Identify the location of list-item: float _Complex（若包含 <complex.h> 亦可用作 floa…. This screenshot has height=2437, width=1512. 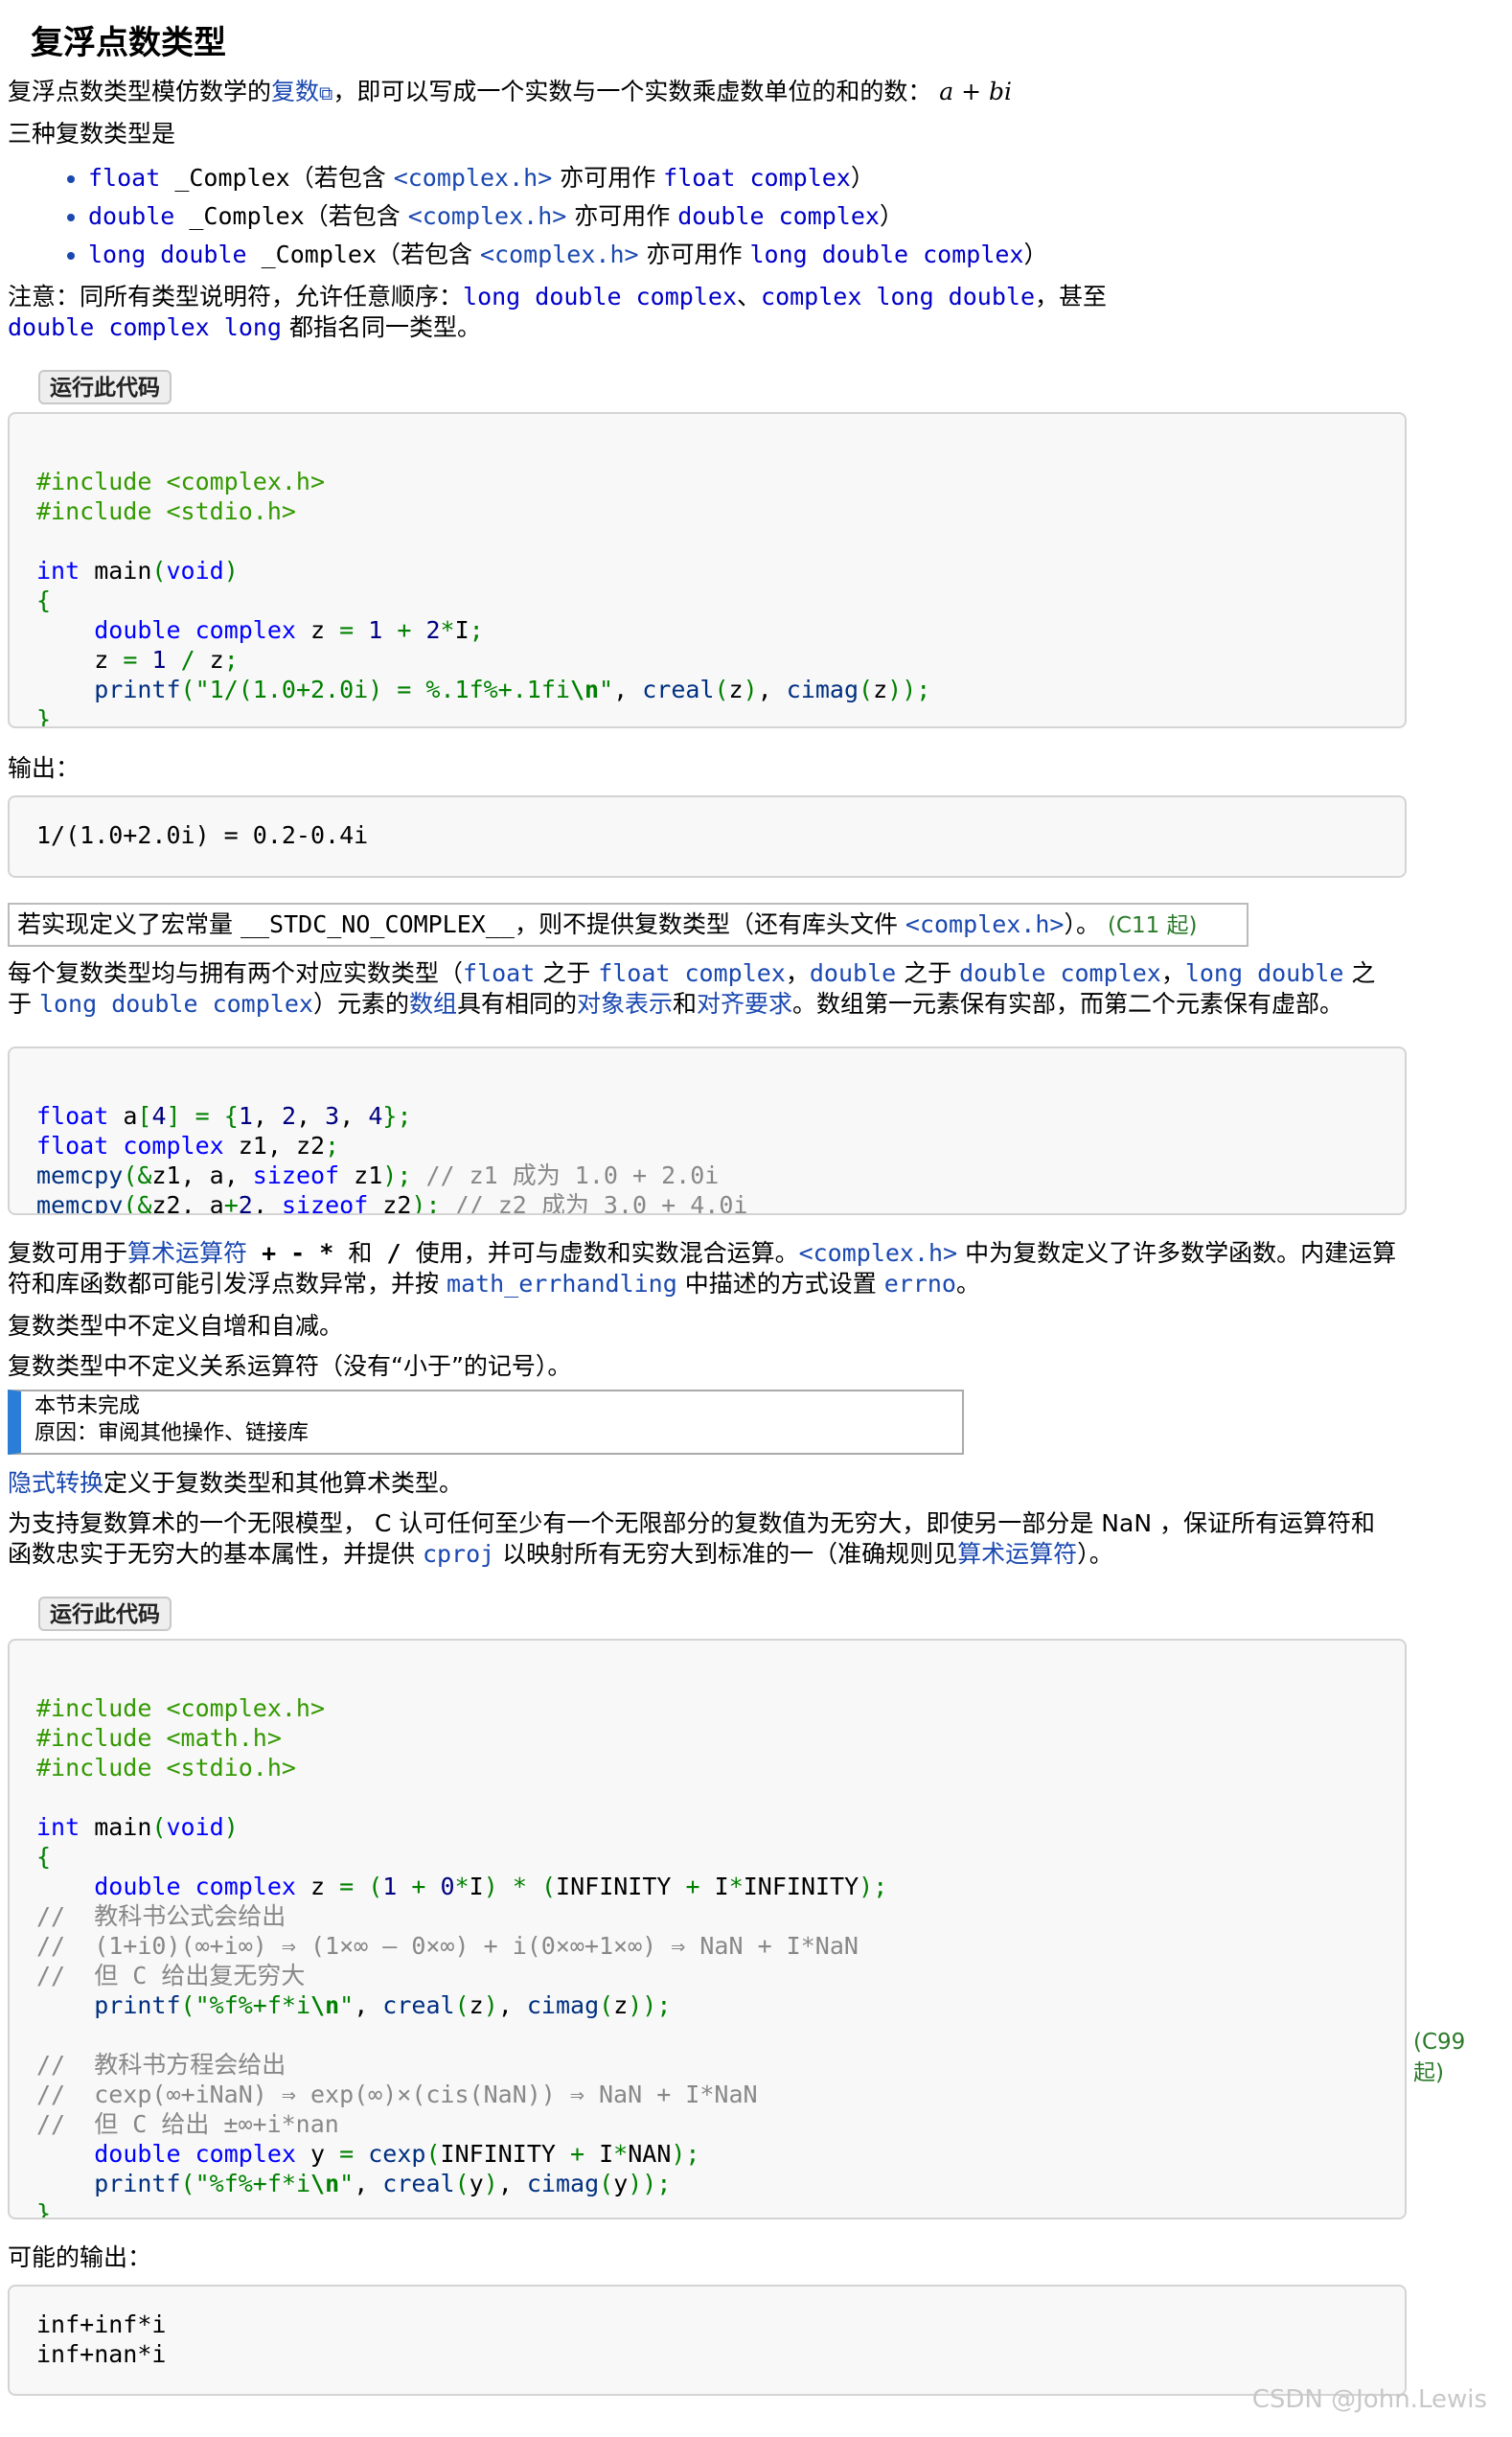
(557, 178).